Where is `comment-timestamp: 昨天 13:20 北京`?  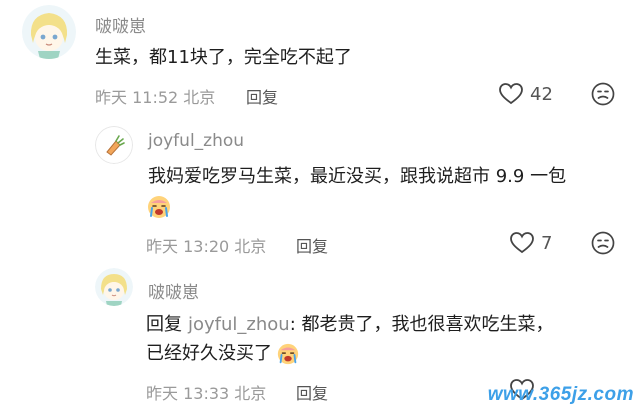 comment-timestamp: 昨天 13:20 北京 is located at coordinates (206, 246).